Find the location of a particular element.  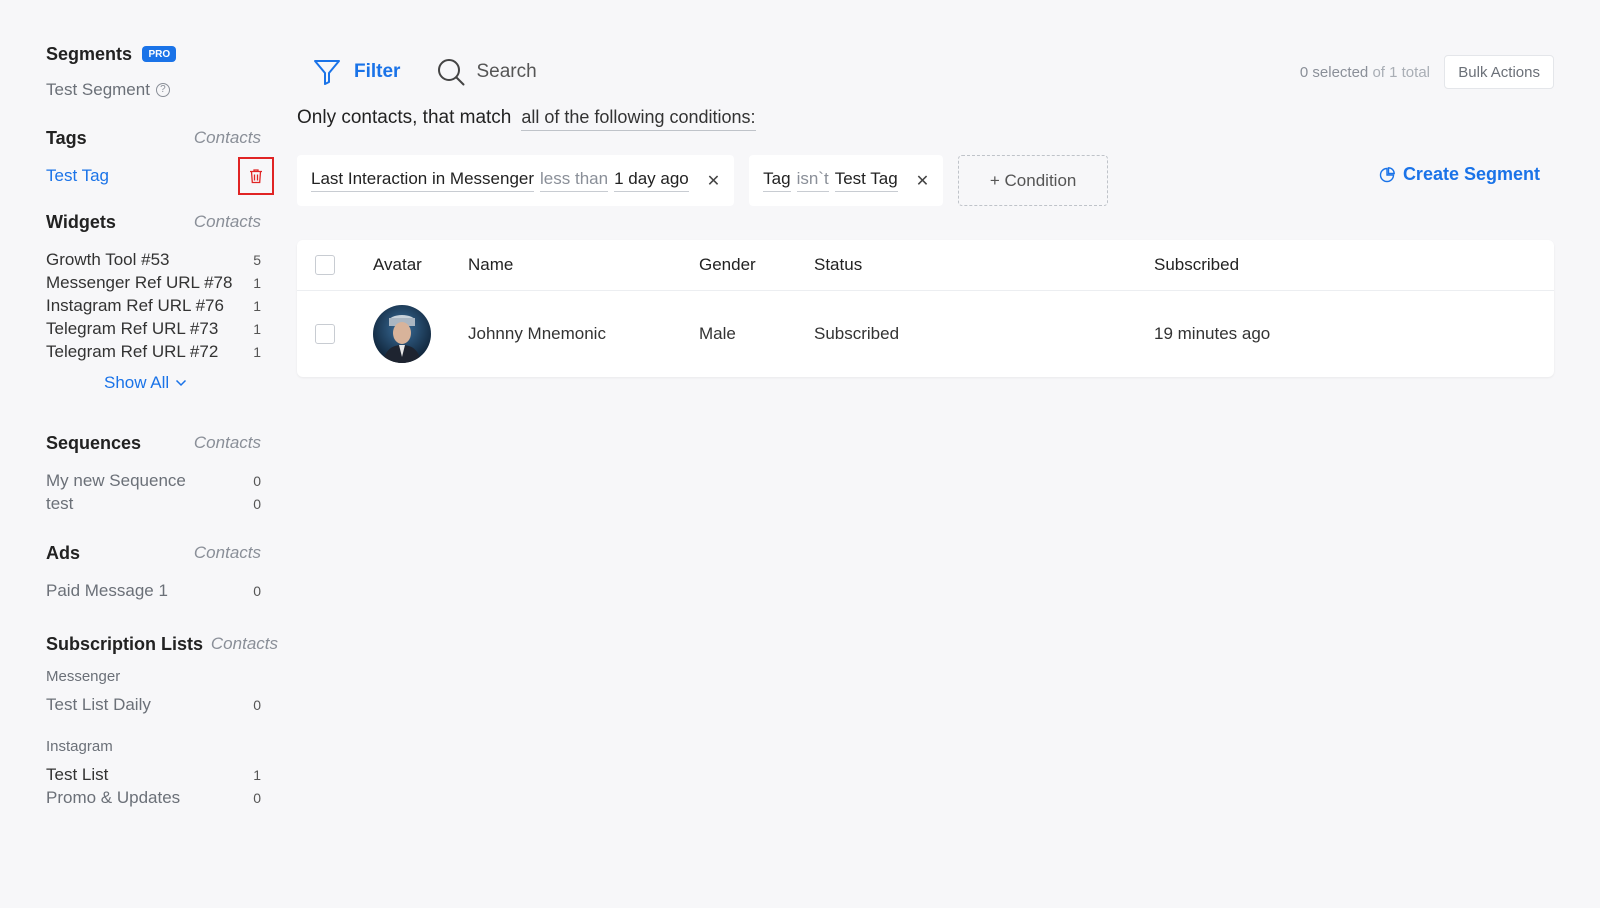

header-gender: Gender is located at coordinates (727, 265).